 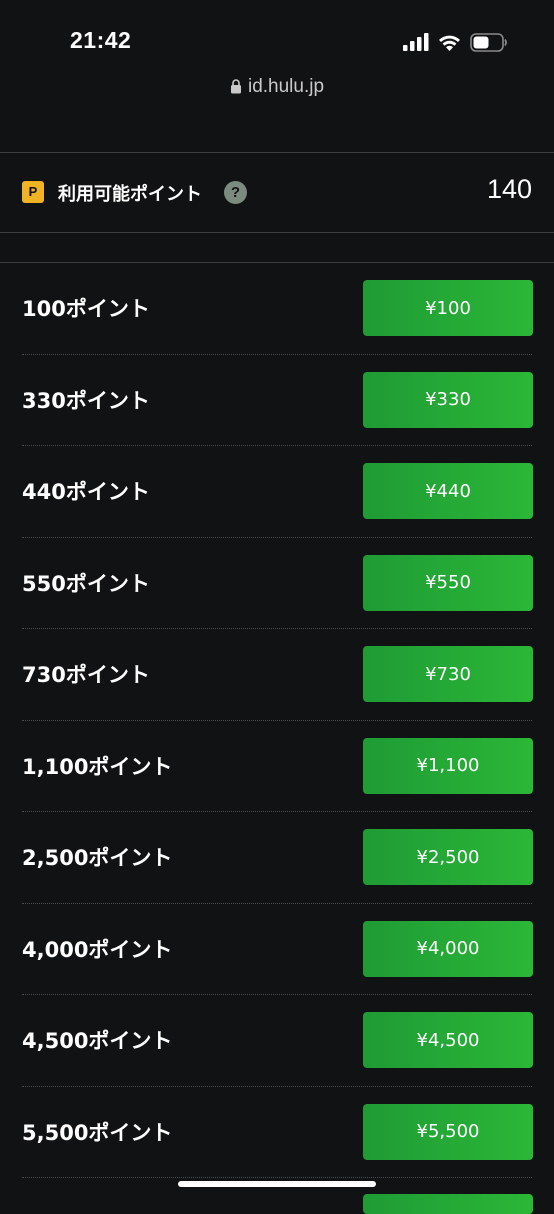 I want to click on buy-button-partial, so click(x=448, y=1204).